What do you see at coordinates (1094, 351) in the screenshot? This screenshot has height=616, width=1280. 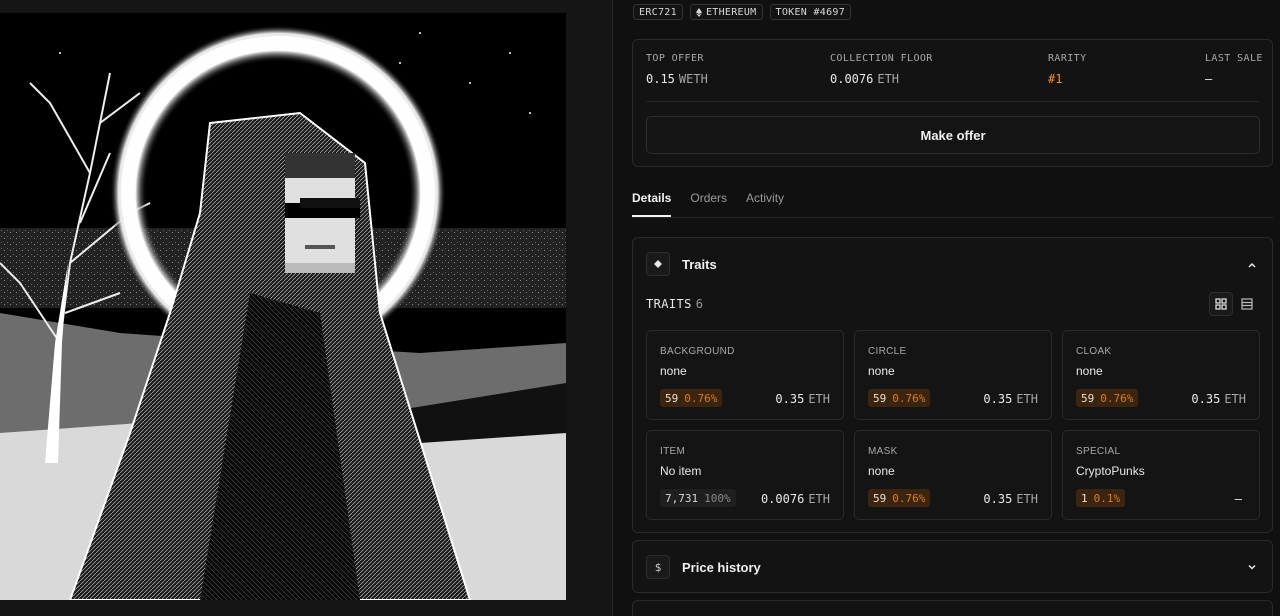 I see `trait-type: CLOAK` at bounding box center [1094, 351].